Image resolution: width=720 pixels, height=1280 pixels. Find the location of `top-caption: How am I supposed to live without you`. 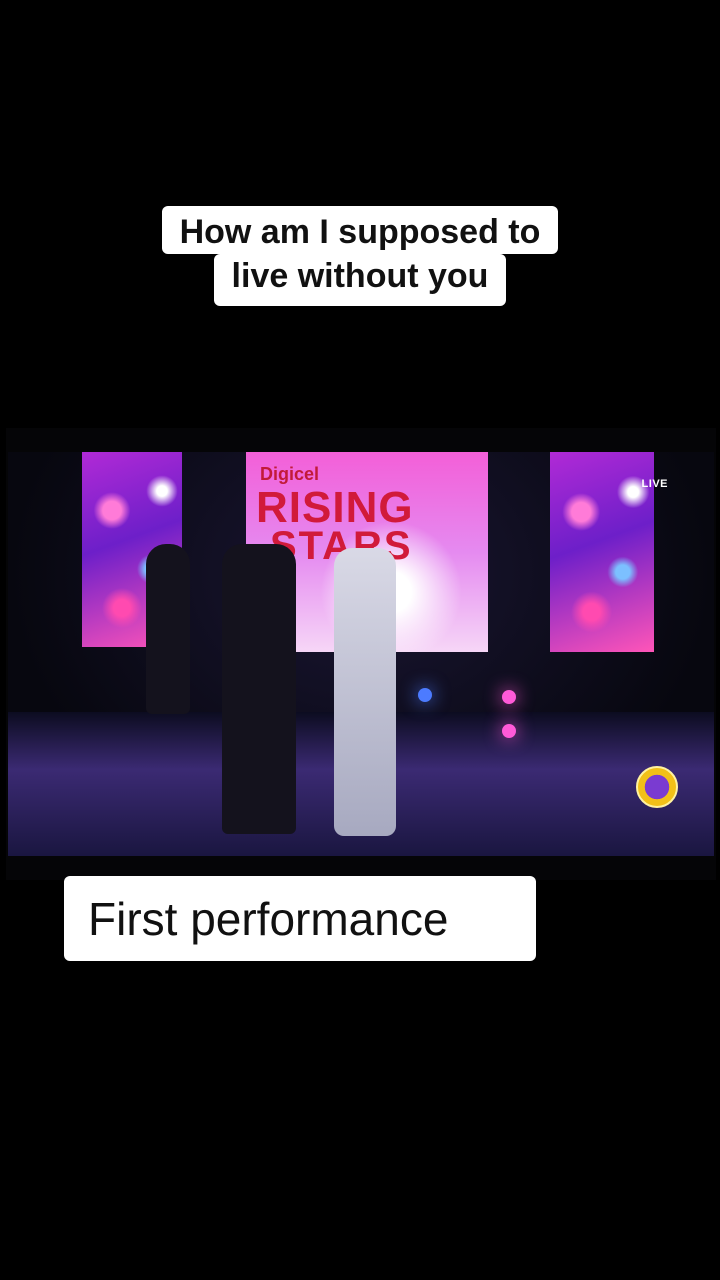

top-caption: How am I supposed to live without you is located at coordinates (360, 256).